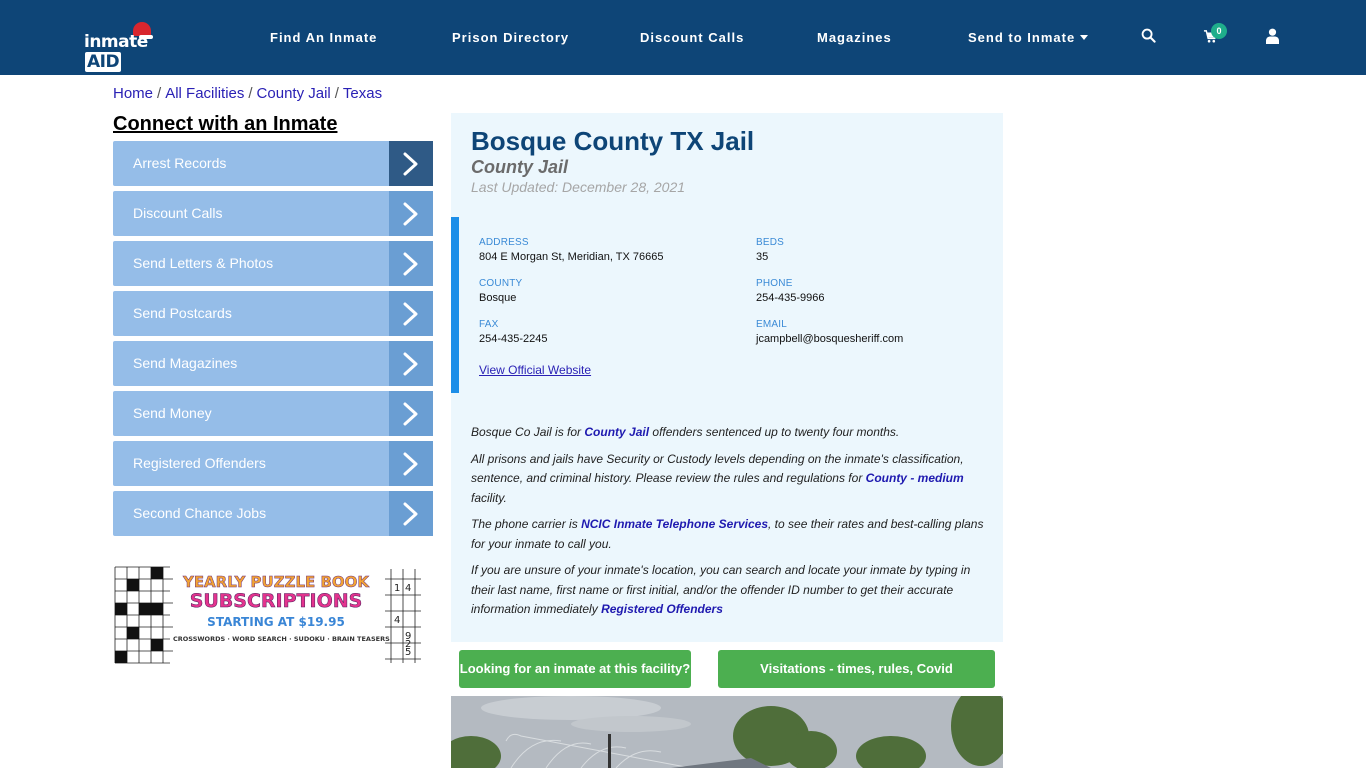 Image resolution: width=1366 pixels, height=768 pixels. What do you see at coordinates (294, 93) in the screenshot?
I see `breadcrumb-county-jail: County Jail` at bounding box center [294, 93].